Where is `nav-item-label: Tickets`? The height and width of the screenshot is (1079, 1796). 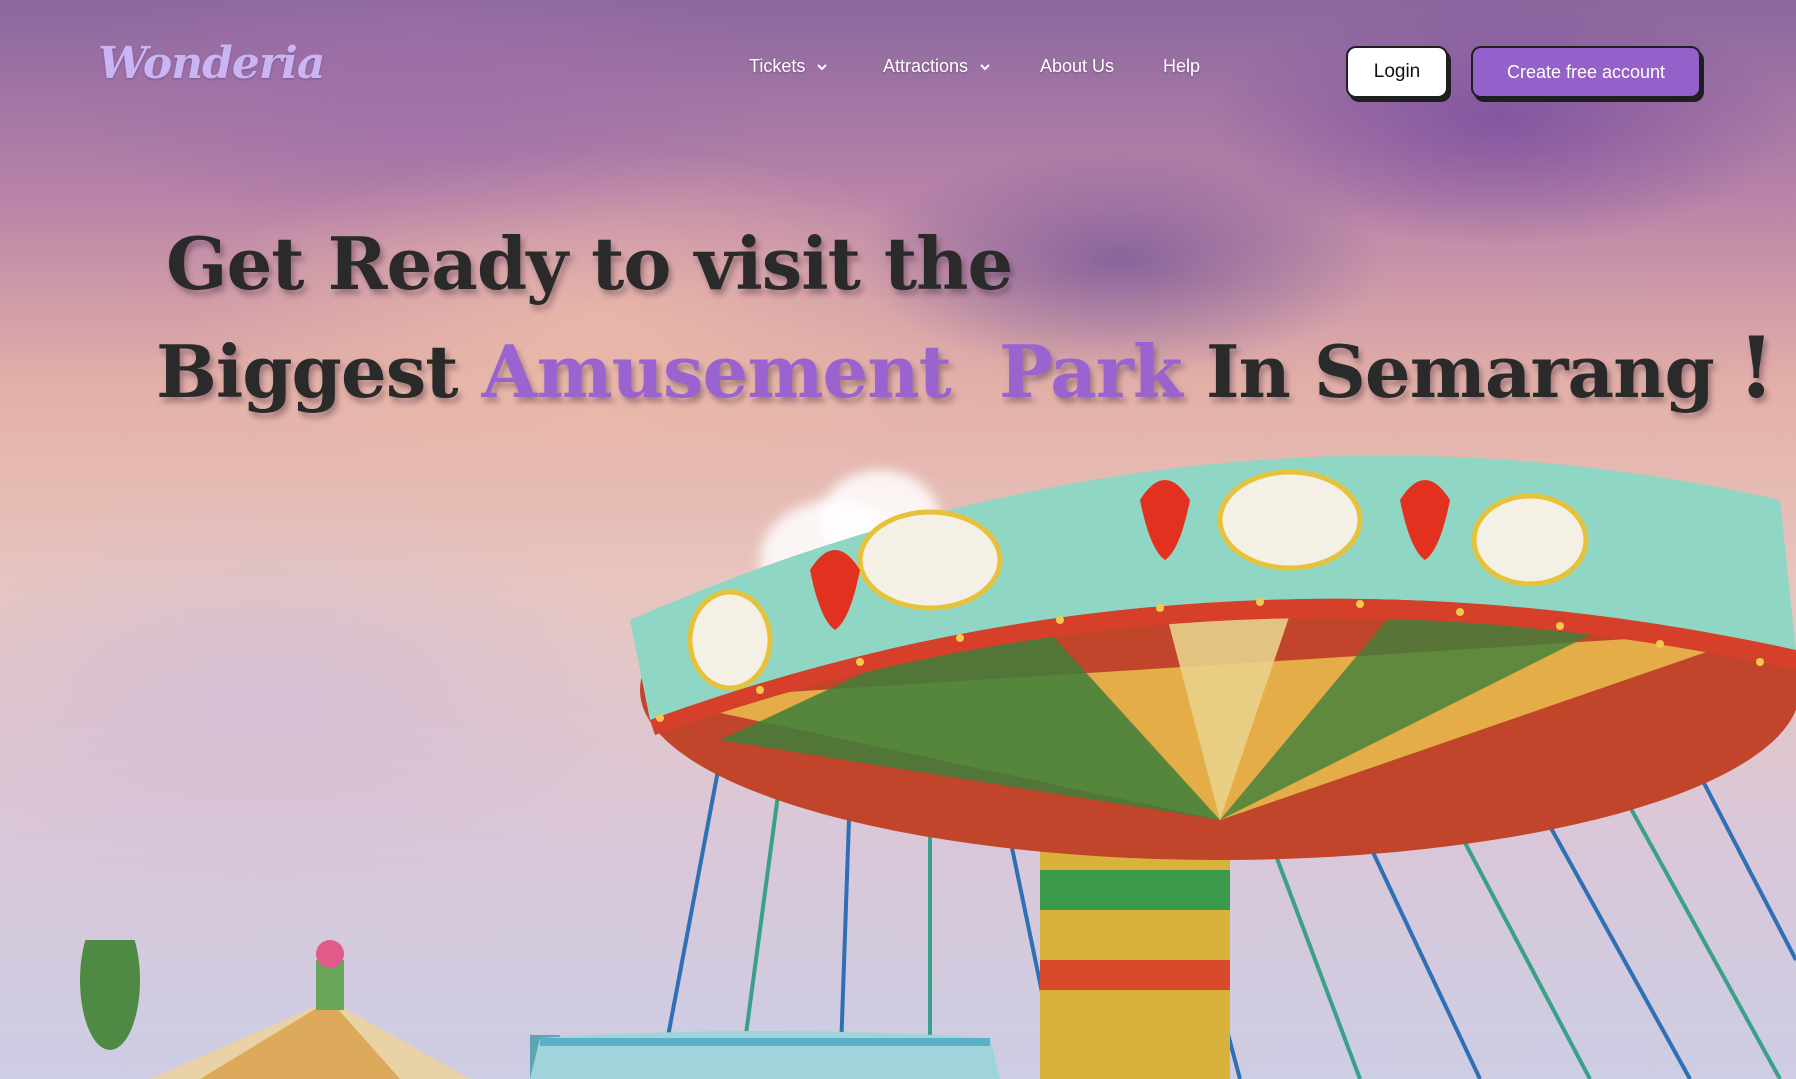
nav-item-label: Tickets is located at coordinates (777, 66).